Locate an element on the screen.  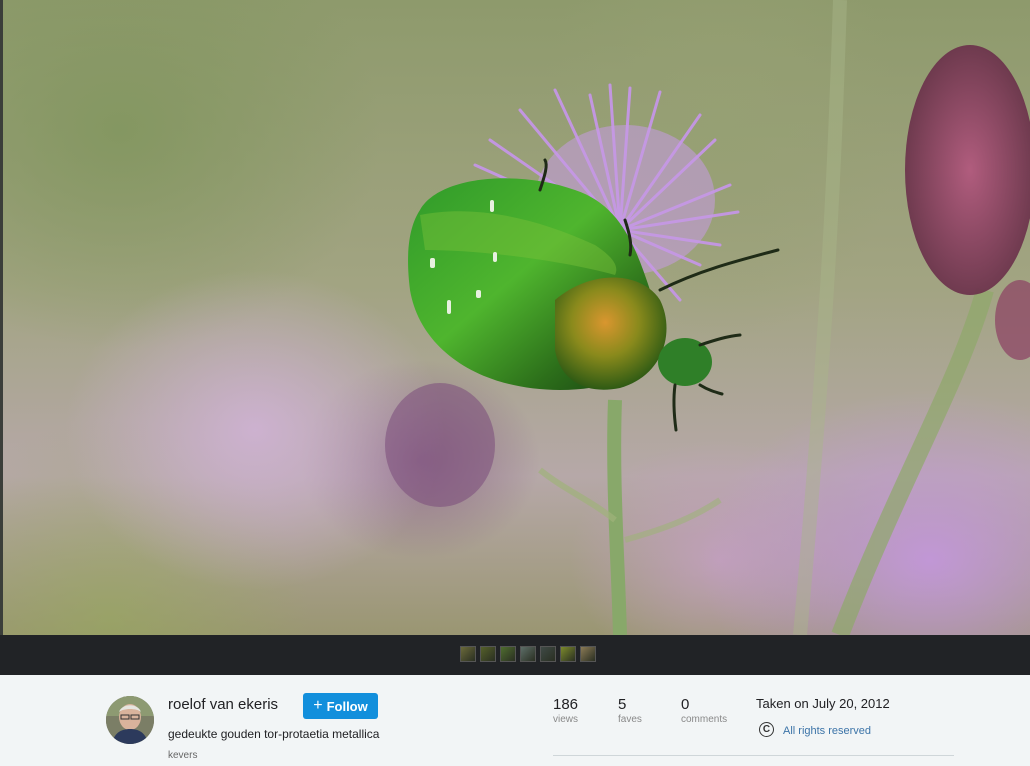
author-name: roelof van ekeris is located at coordinates (223, 704).